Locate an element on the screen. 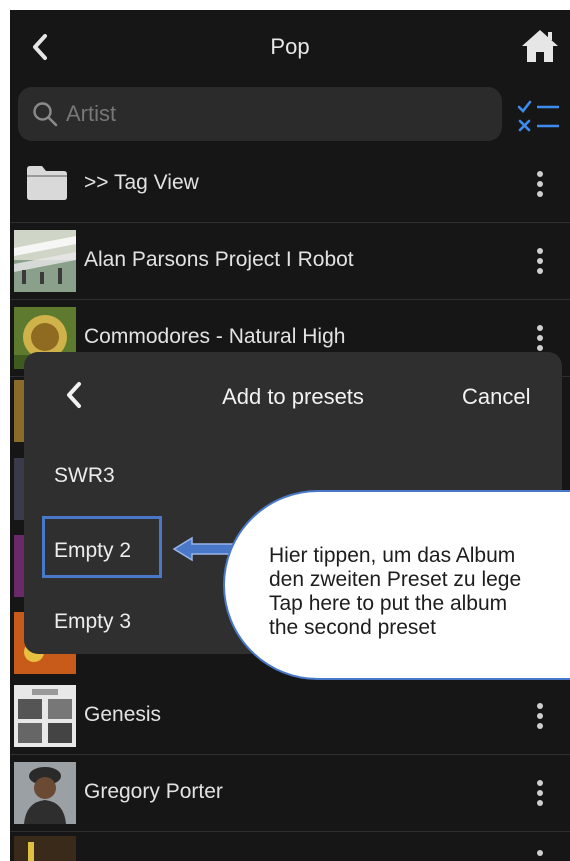 The height and width of the screenshot is (861, 570). list-item-album: Genesis is located at coordinates (290, 717).